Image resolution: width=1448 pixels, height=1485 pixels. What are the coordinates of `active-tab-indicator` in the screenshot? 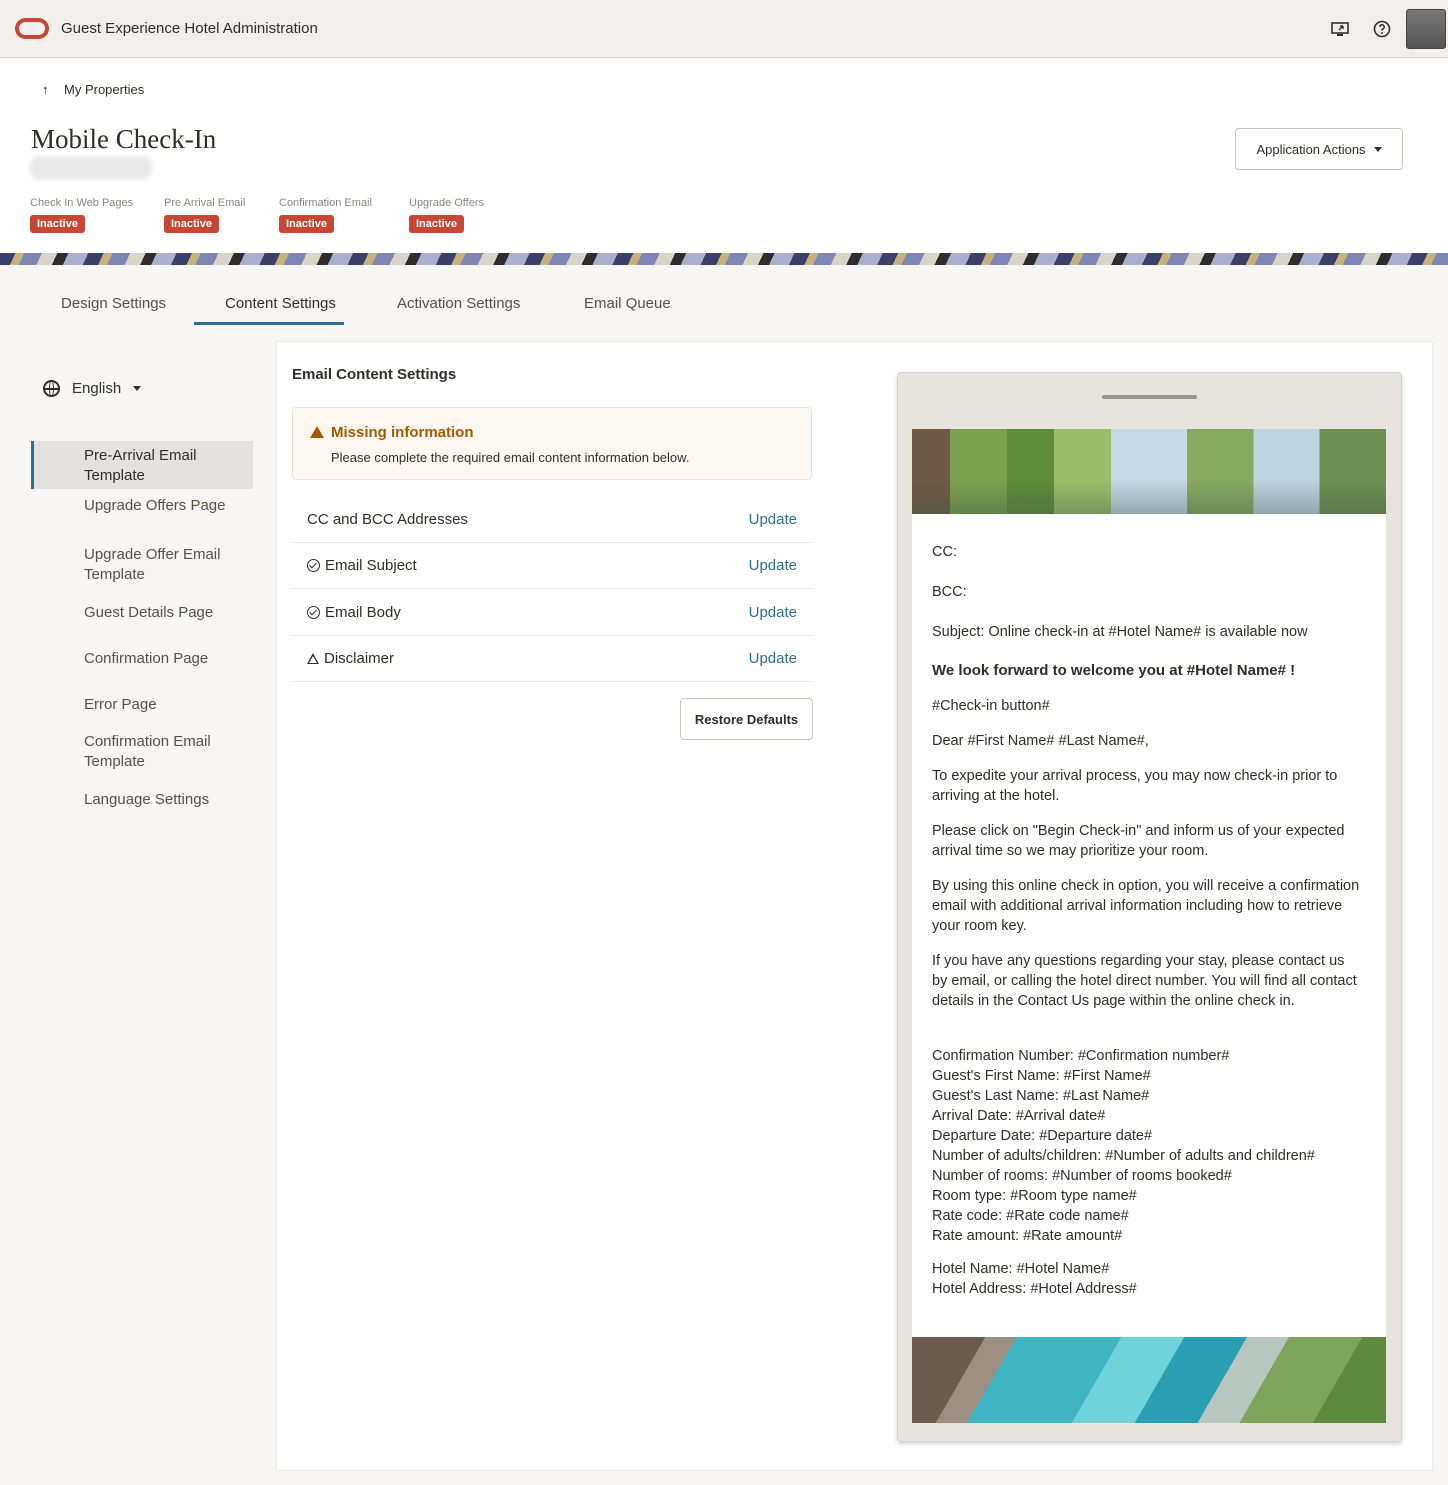 It's located at (269, 323).